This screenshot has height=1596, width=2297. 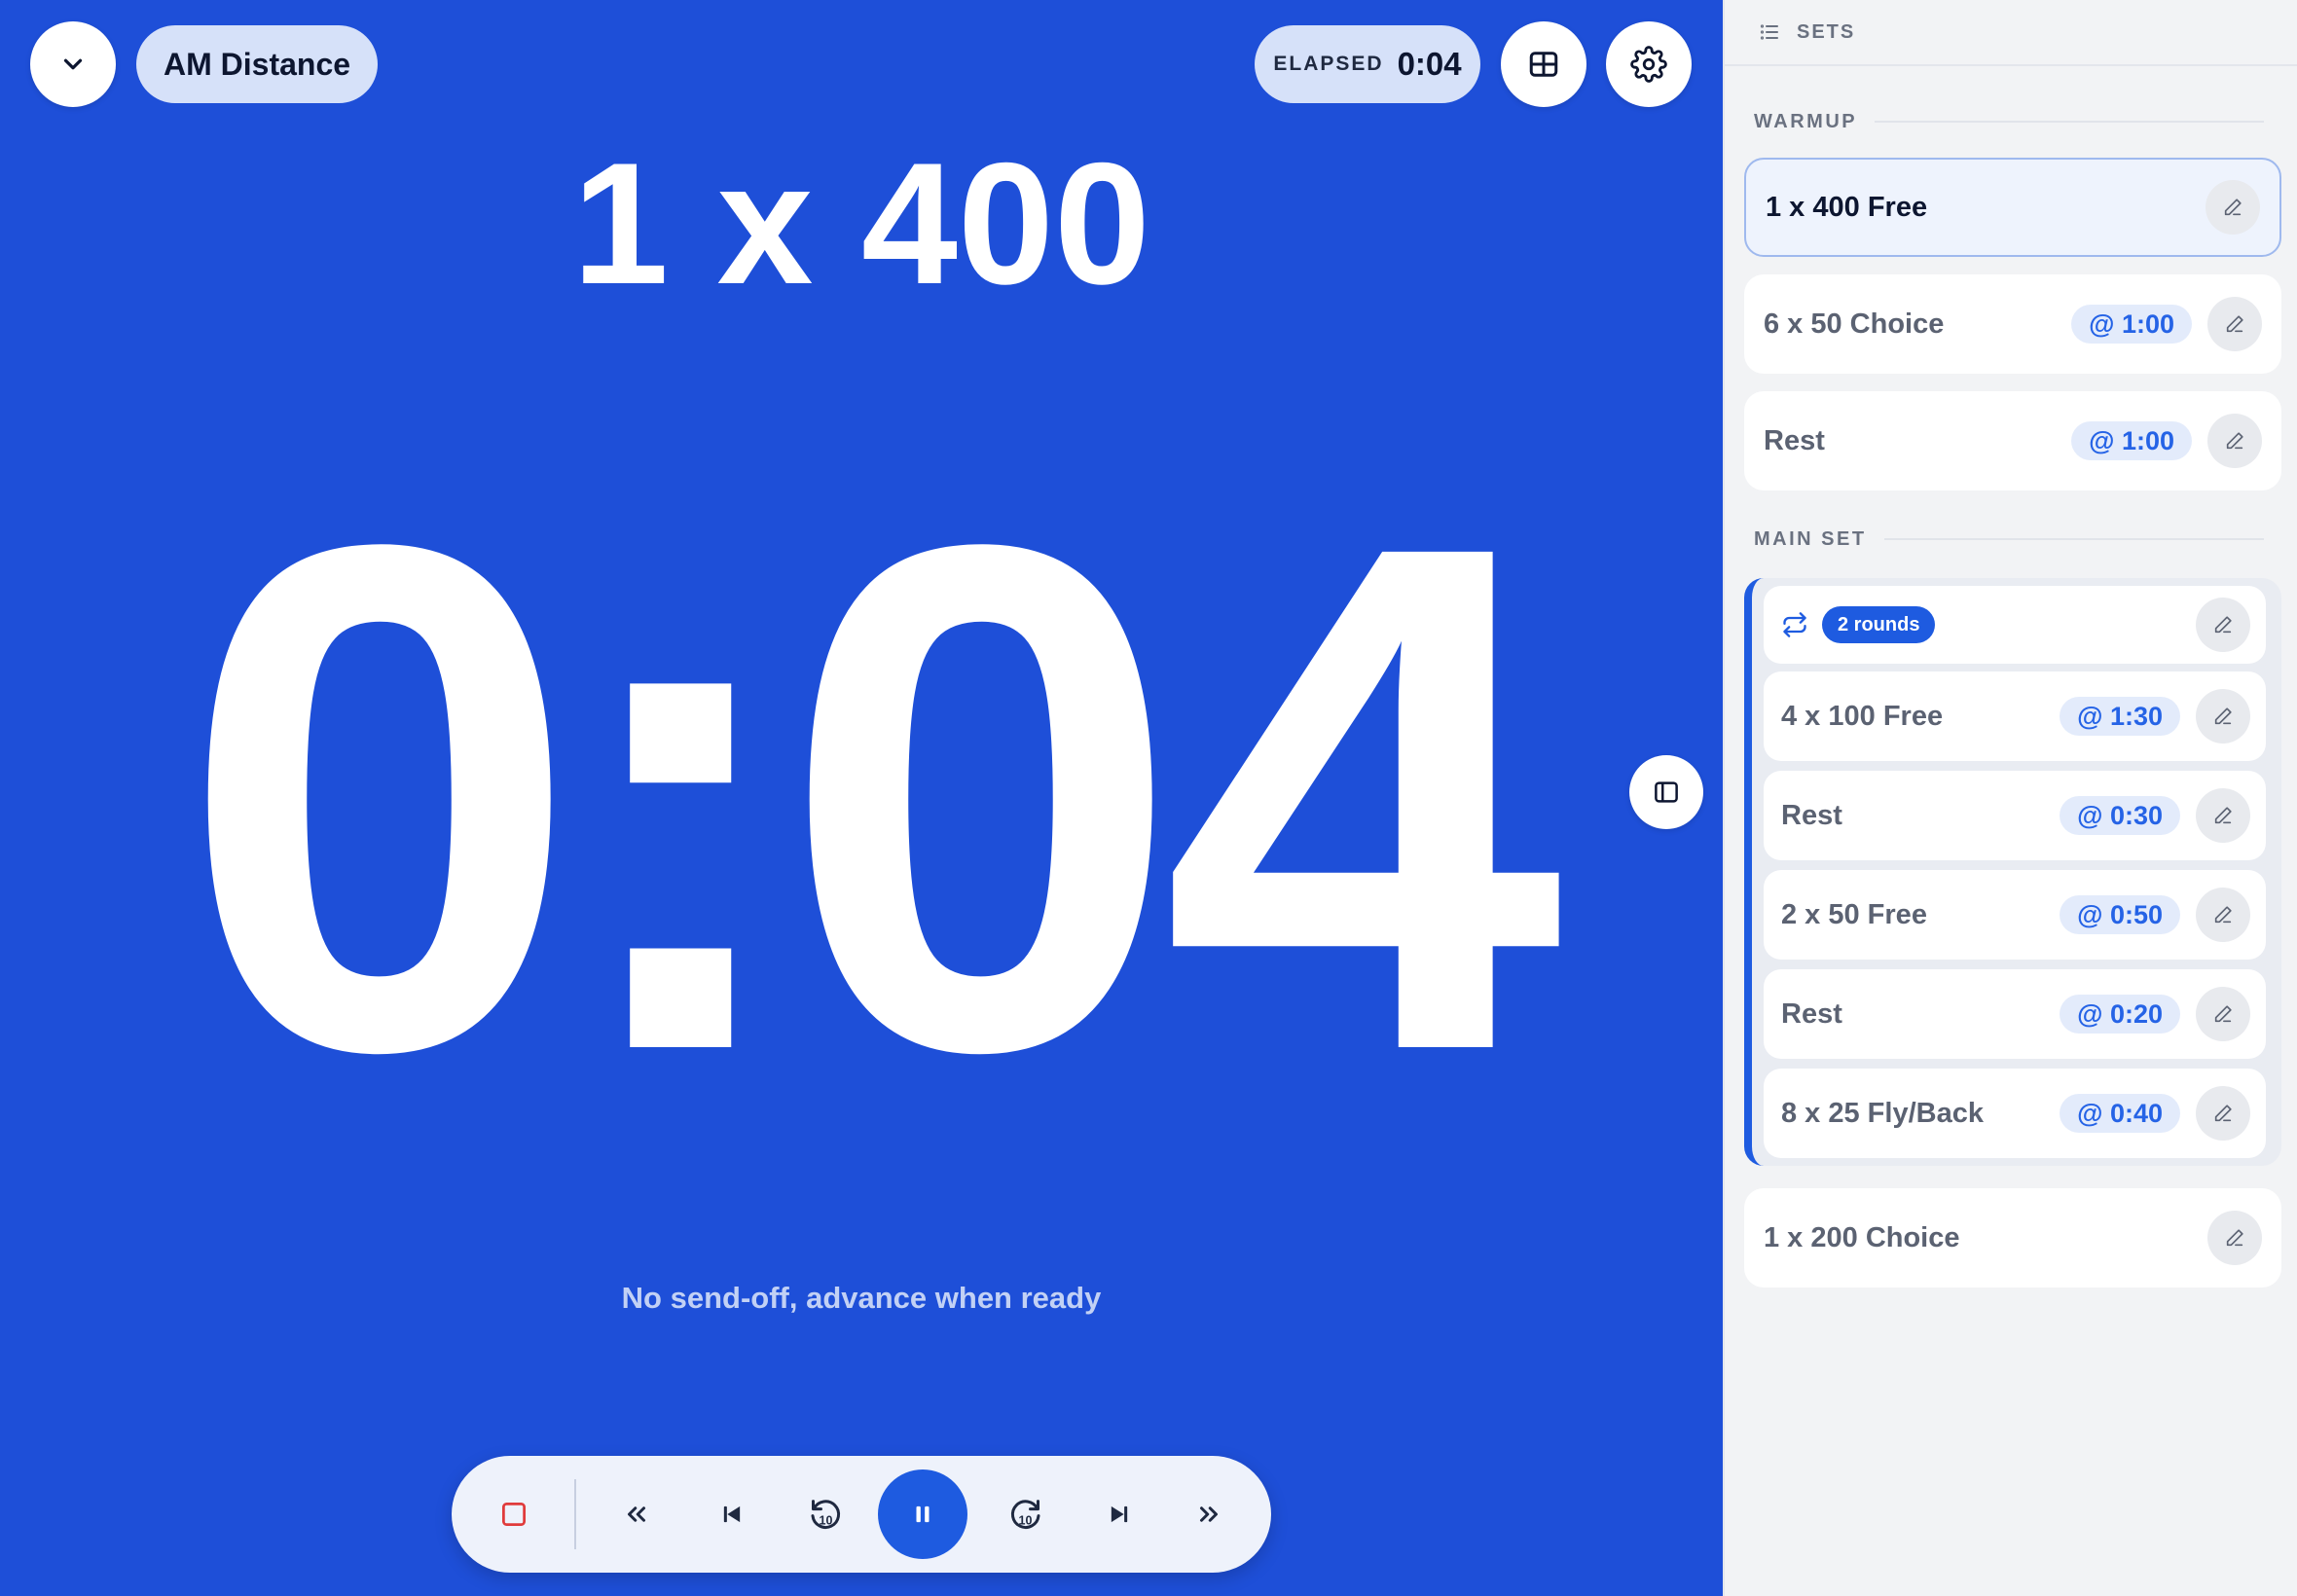 I want to click on set-label: 4 x 100 Free, so click(x=1862, y=716).